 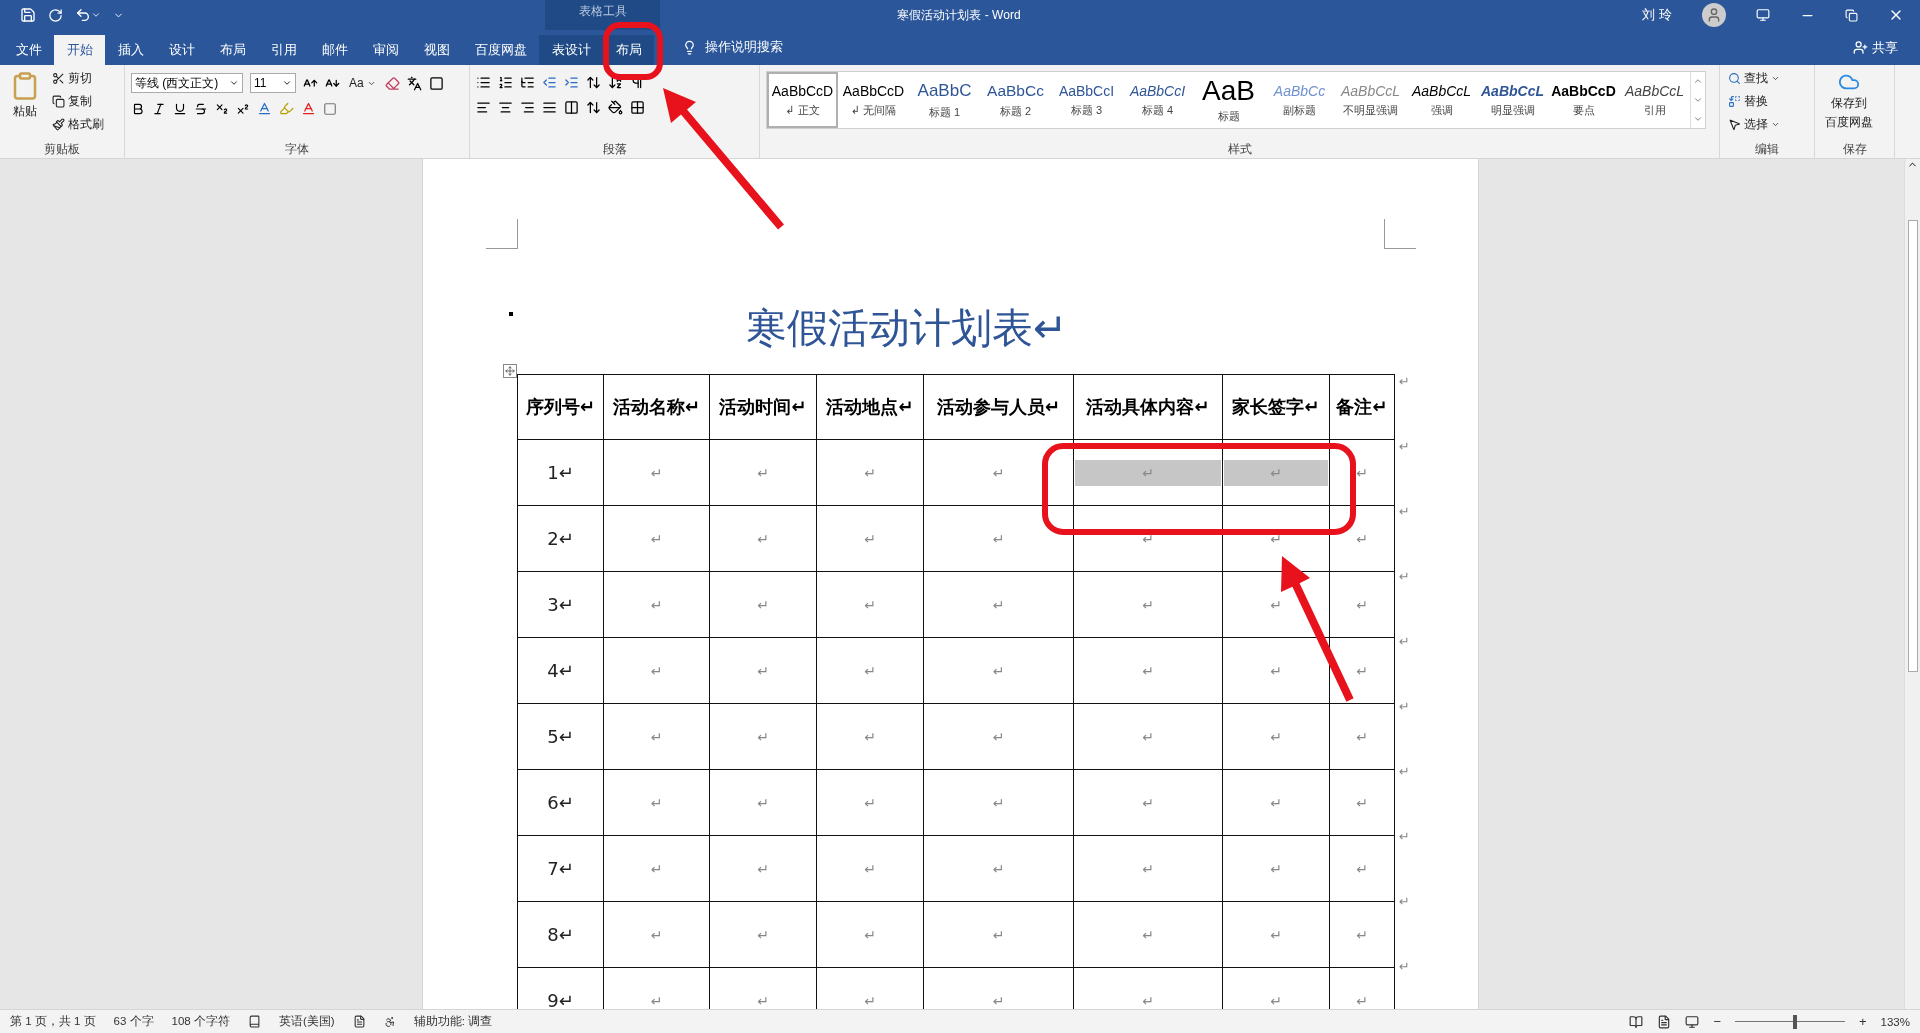 What do you see at coordinates (79, 50) in the screenshot?
I see `ribbon-tab: 开始` at bounding box center [79, 50].